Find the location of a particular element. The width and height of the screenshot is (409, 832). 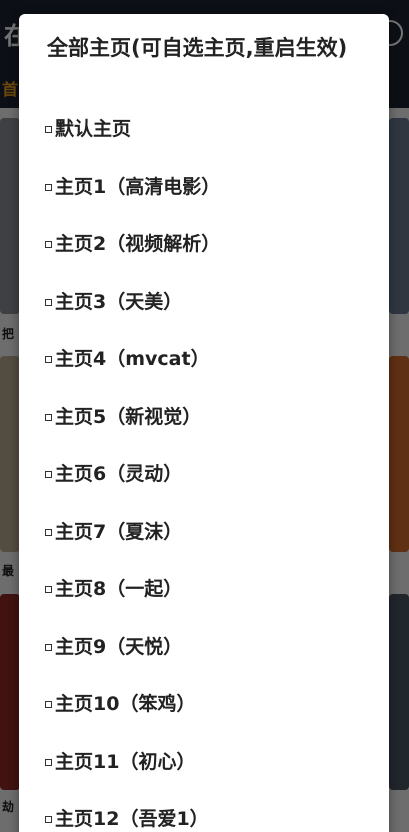

option-label: 主页2（视频解析） is located at coordinates (138, 244).